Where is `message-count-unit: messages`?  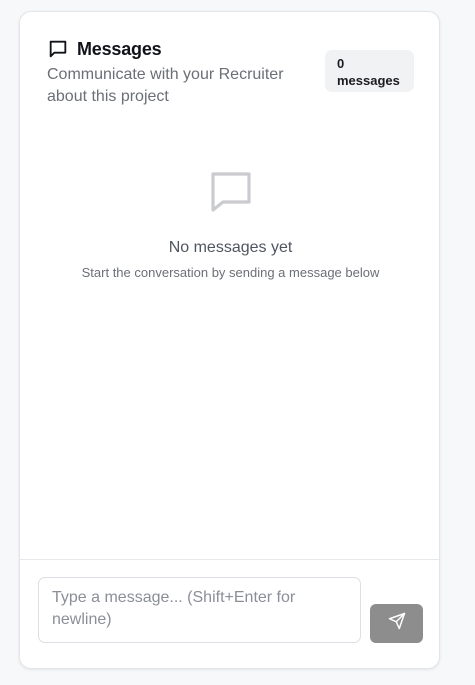
message-count-unit: messages is located at coordinates (368, 80).